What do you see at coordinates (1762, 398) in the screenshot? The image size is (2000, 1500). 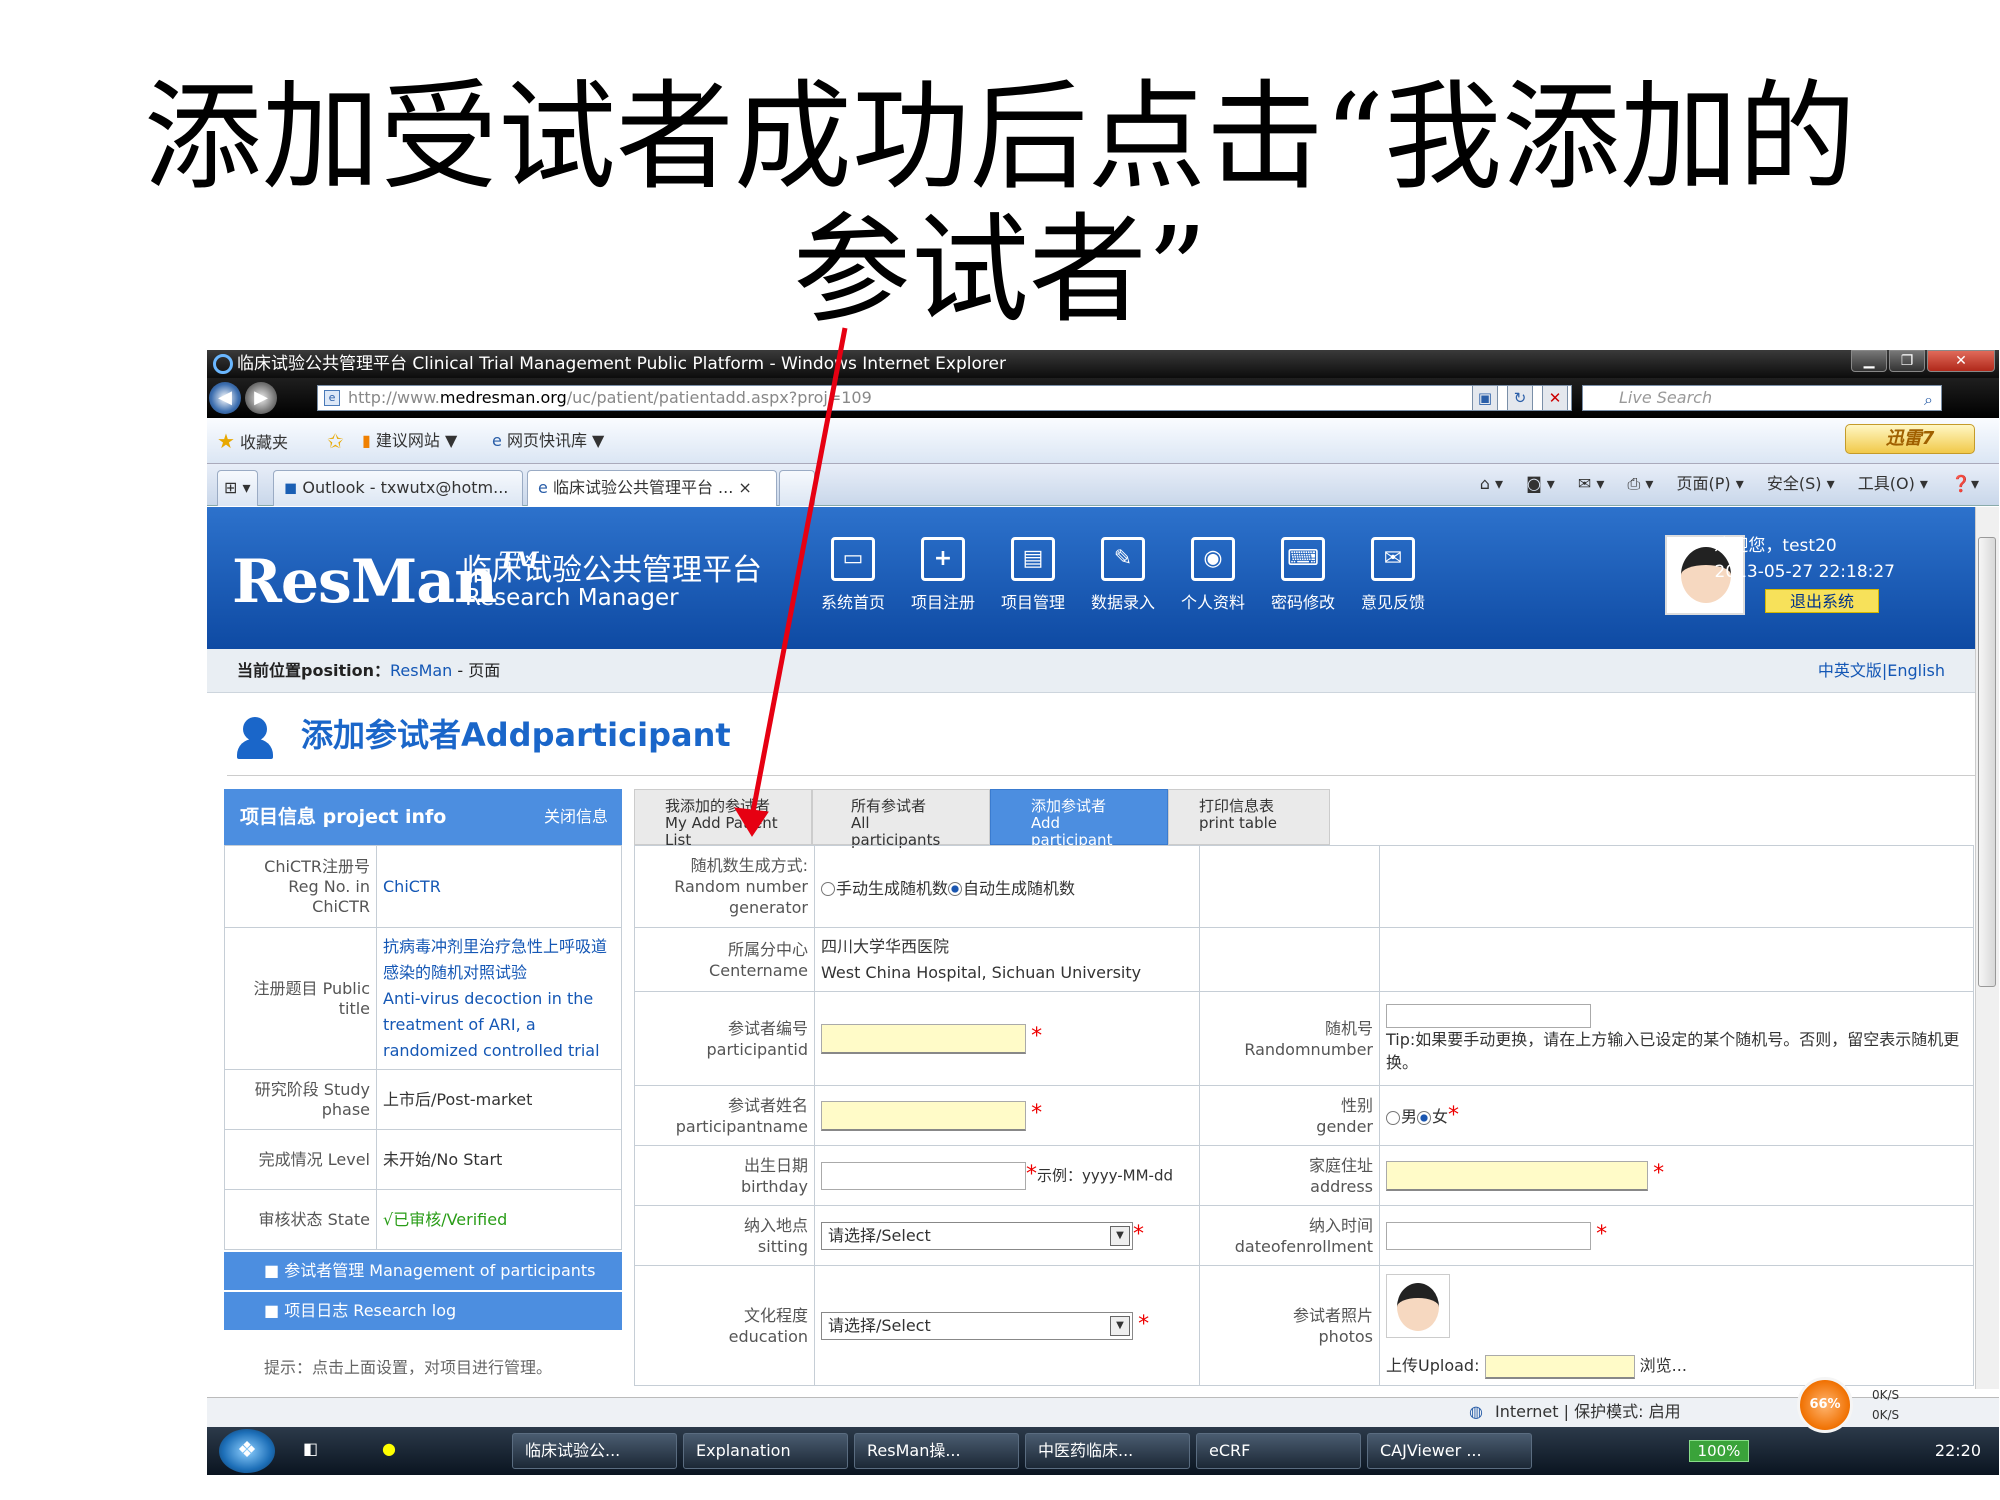 I see `search-input: Live Search ⌕` at bounding box center [1762, 398].